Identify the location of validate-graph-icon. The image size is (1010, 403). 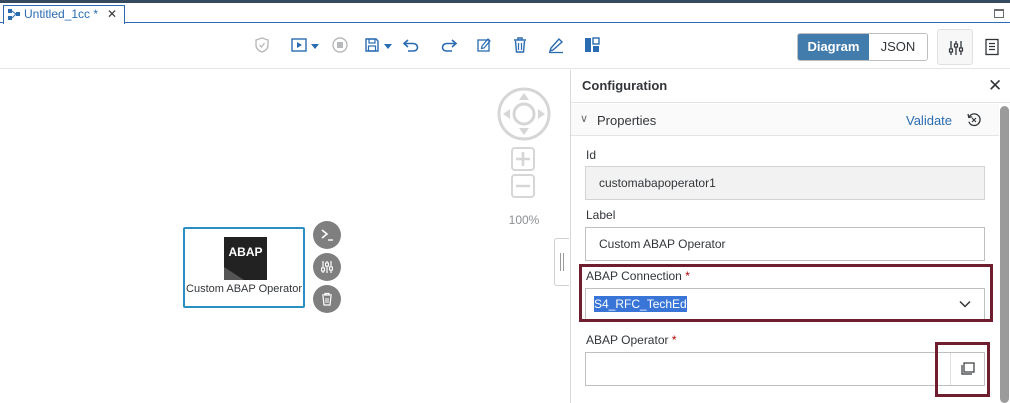
(484, 45).